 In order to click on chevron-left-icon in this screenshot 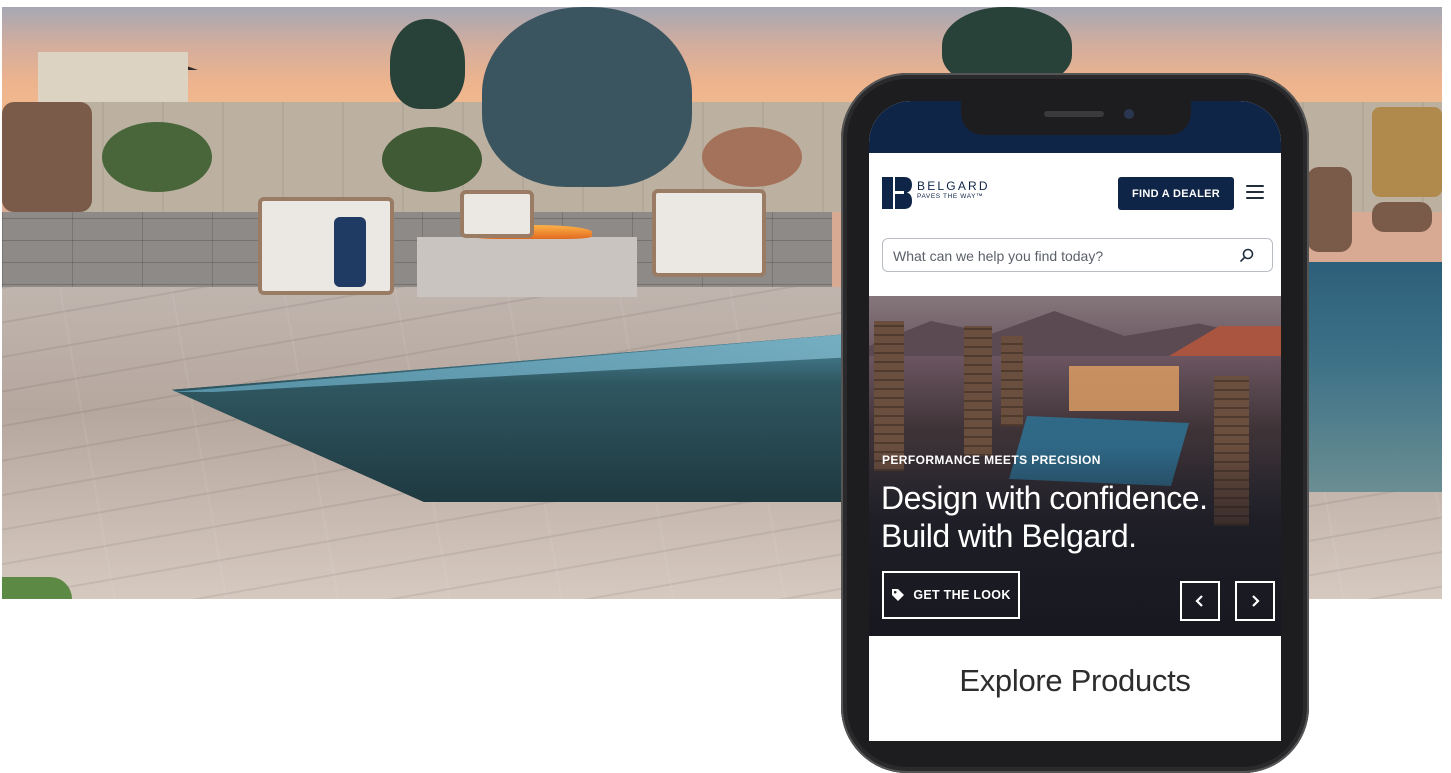, I will do `click(1199, 601)`.